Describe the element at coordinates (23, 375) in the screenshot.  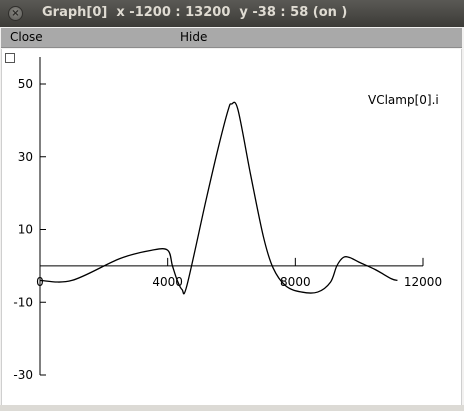
I see `y-tick-label: -30` at that location.